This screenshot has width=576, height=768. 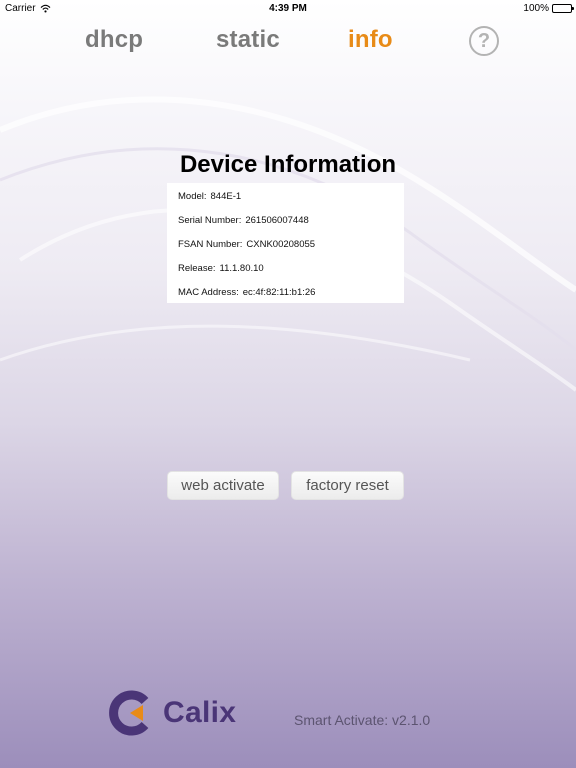 What do you see at coordinates (362, 720) in the screenshot?
I see `version-label: Smart Activate: v2.1.0` at bounding box center [362, 720].